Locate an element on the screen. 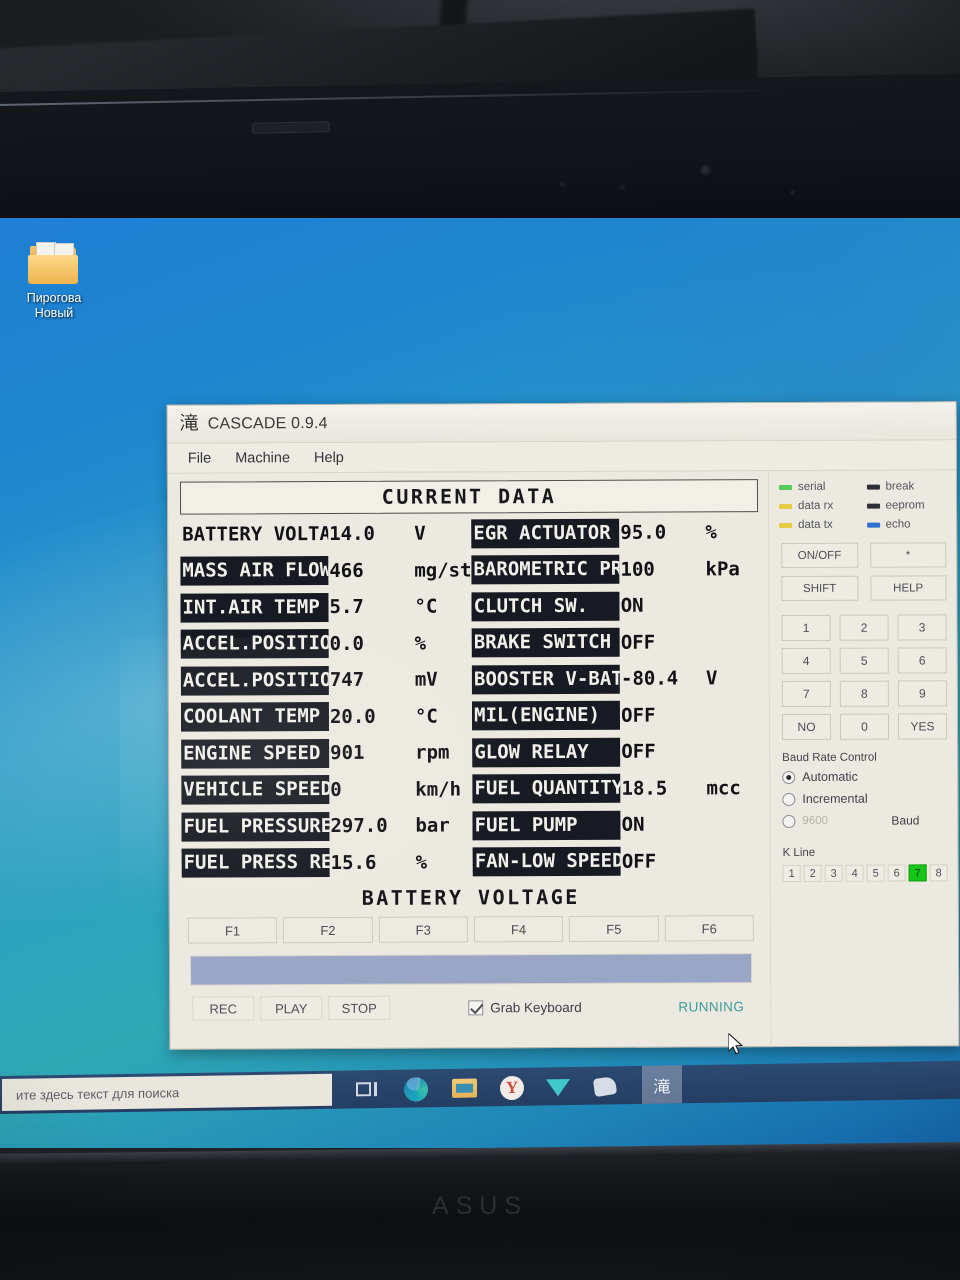 Image resolution: width=960 pixels, height=1280 pixels. data-row: INT.AIR TEMP 5.7 °C is located at coordinates (325, 607).